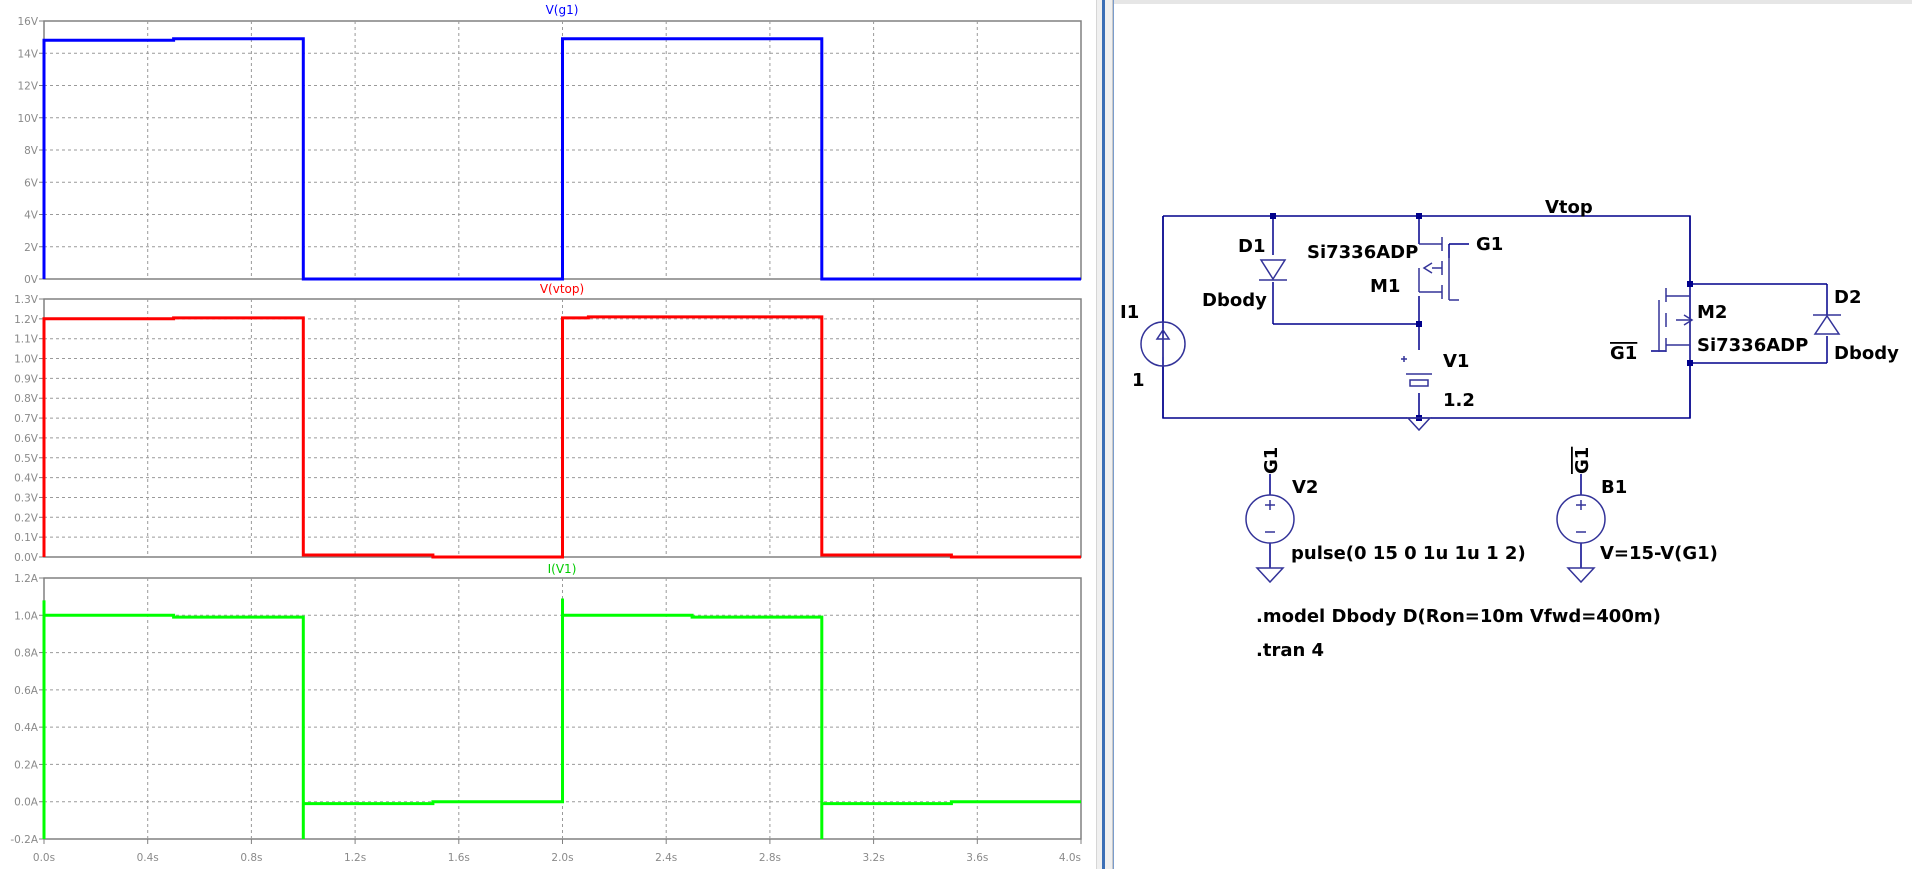  What do you see at coordinates (1234, 300) in the screenshot?
I see `d1-model-label: Dbody` at bounding box center [1234, 300].